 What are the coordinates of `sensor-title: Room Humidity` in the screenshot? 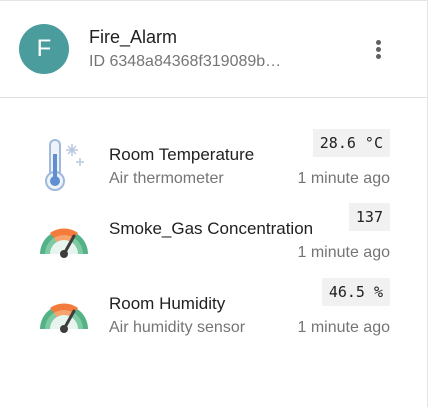 It's located at (167, 303).